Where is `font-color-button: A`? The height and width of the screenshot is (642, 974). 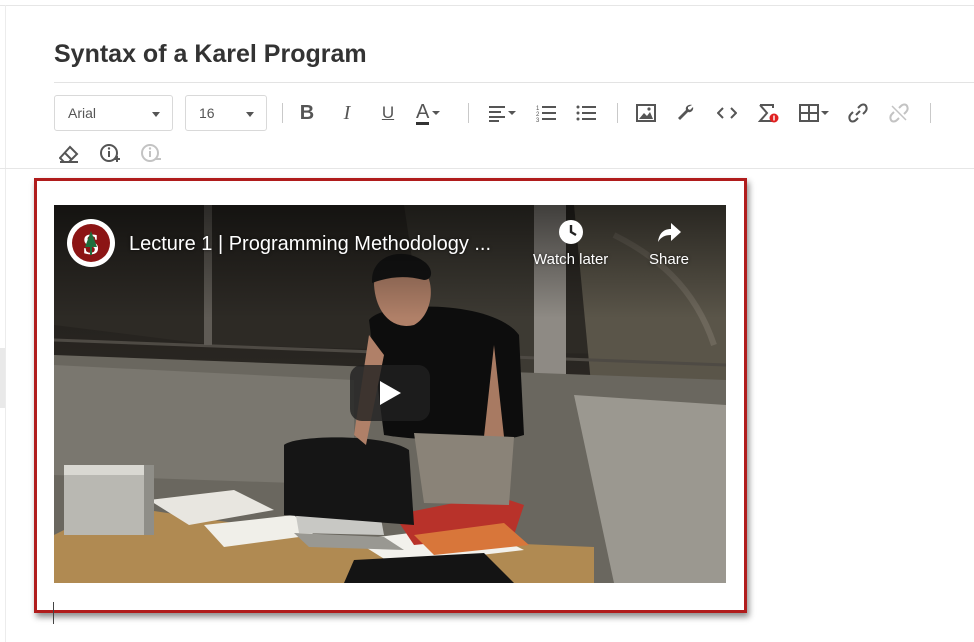
font-color-button: A is located at coordinates (433, 113).